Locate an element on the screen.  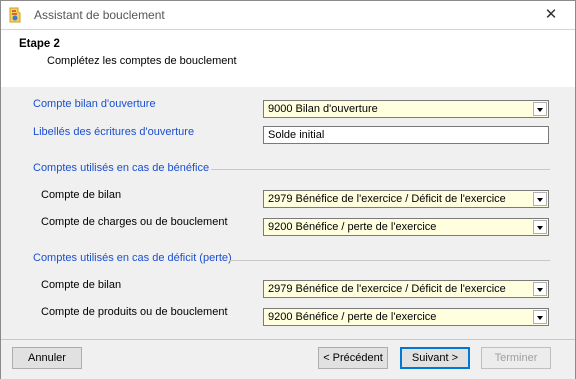
loss-separator is located at coordinates (389, 260).